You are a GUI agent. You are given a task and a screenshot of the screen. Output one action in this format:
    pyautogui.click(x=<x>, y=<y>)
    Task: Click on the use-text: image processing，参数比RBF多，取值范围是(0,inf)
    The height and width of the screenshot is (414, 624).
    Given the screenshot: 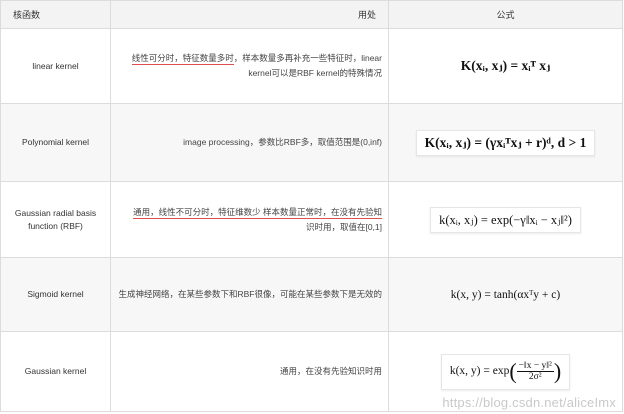 What is the action you would take?
    pyautogui.click(x=282, y=142)
    